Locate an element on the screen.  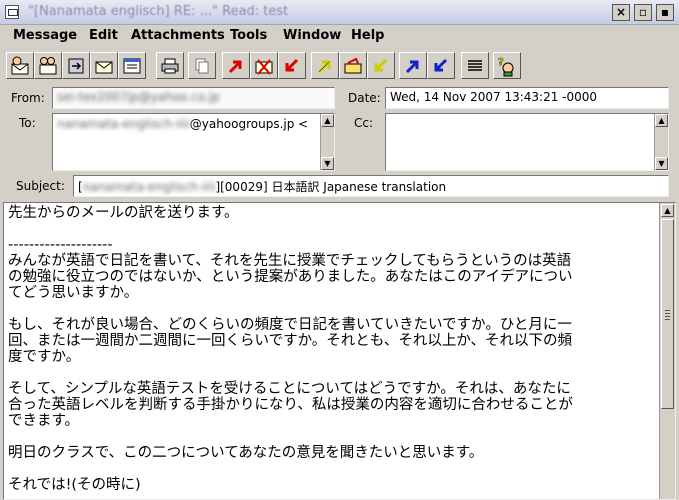
maximize-window-button: ▪ is located at coordinates (665, 12).